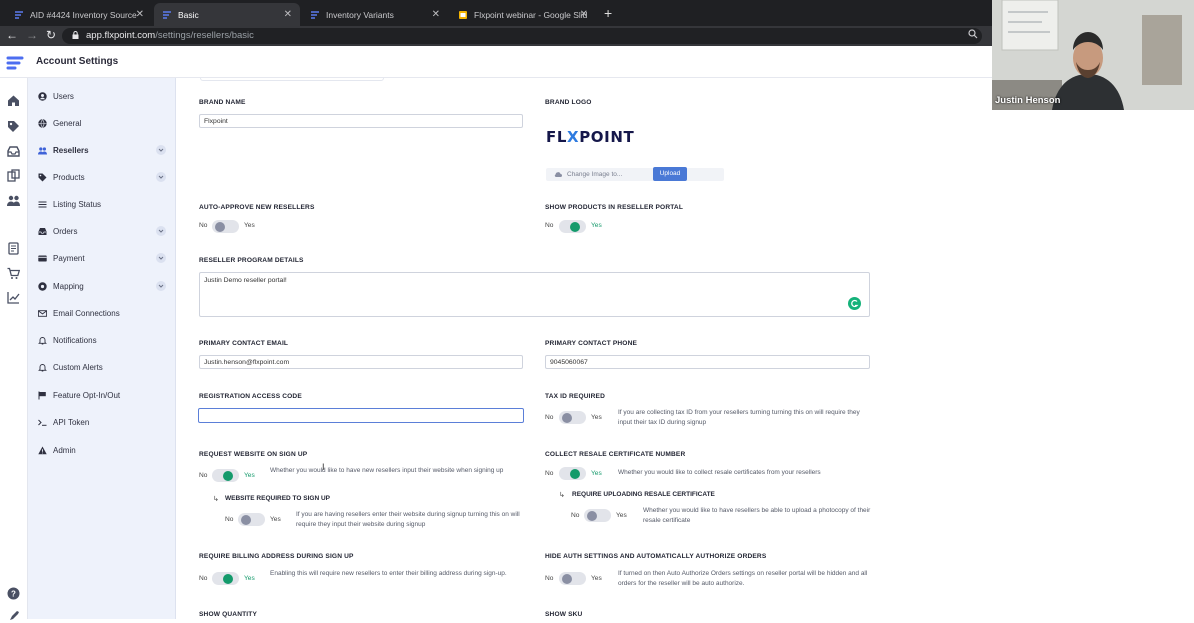 This screenshot has height=623, width=1194. Describe the element at coordinates (13, 248) in the screenshot. I see `document-icon` at that location.